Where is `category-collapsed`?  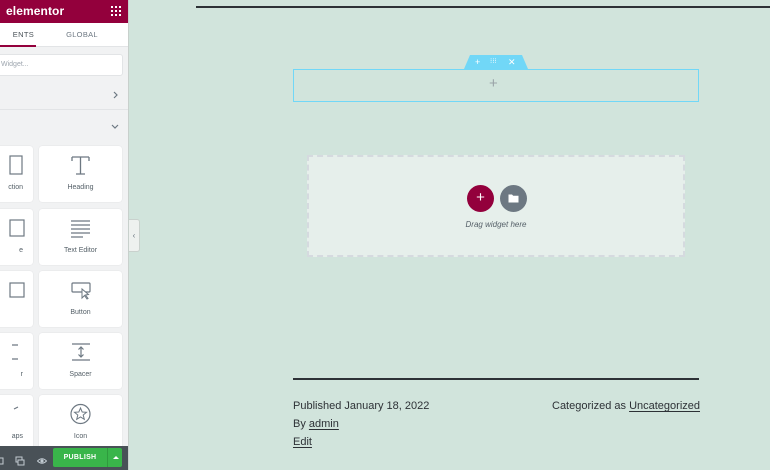
category-collapsed is located at coordinates (64, 96).